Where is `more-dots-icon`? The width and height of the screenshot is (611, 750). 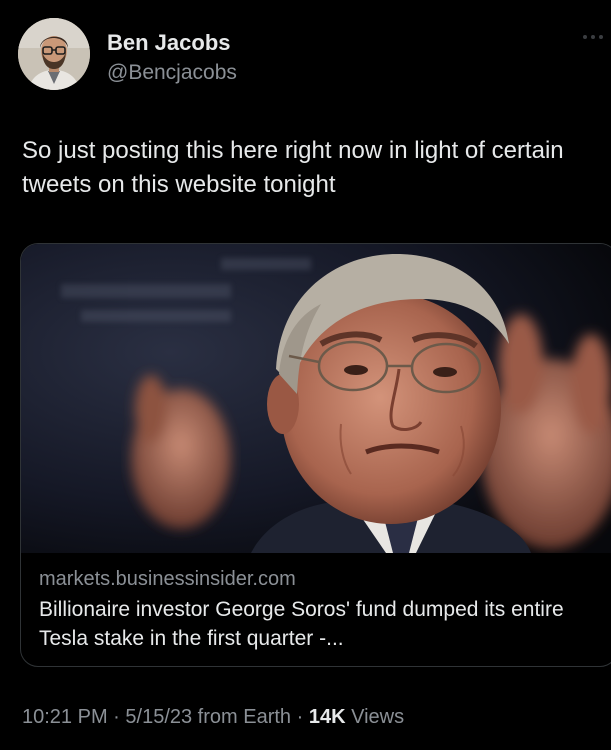
more-dots-icon is located at coordinates (595, 37).